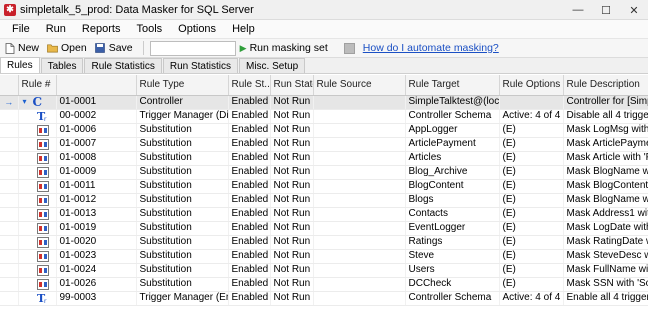  What do you see at coordinates (9, 48) in the screenshot?
I see `new-file-icon` at bounding box center [9, 48].